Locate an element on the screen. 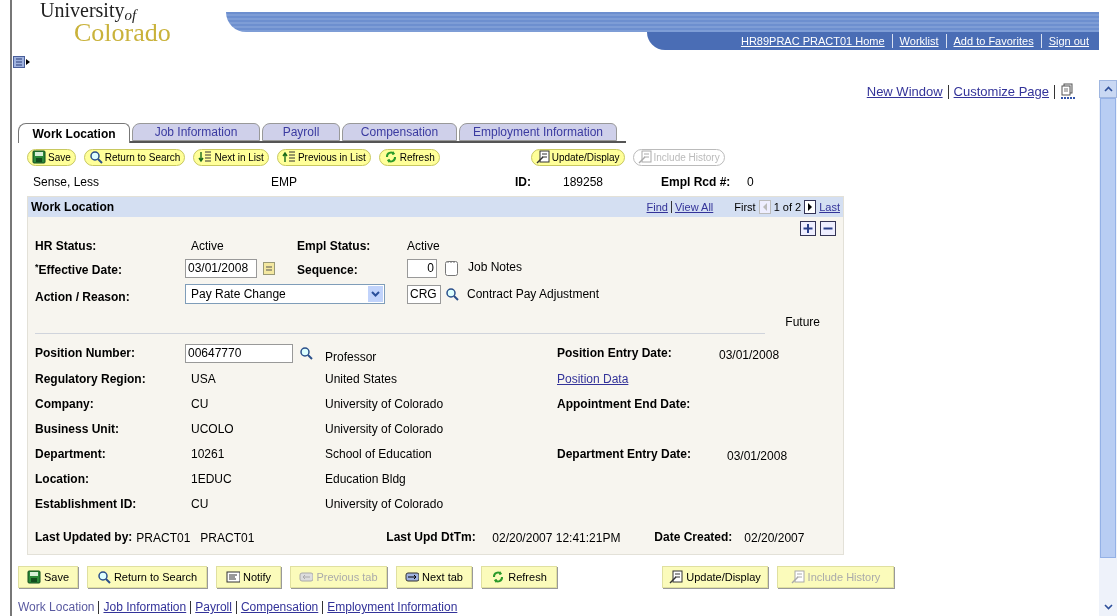  reason-code-field: CRG is located at coordinates (424, 294).